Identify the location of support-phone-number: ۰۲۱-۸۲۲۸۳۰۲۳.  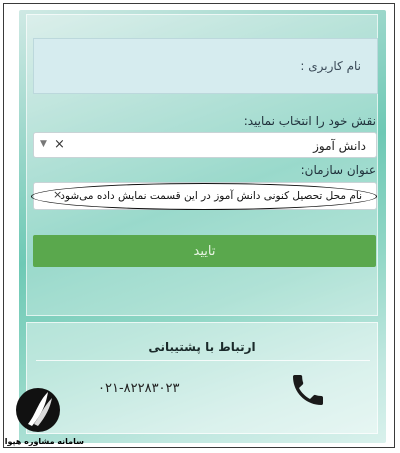
(139, 388).